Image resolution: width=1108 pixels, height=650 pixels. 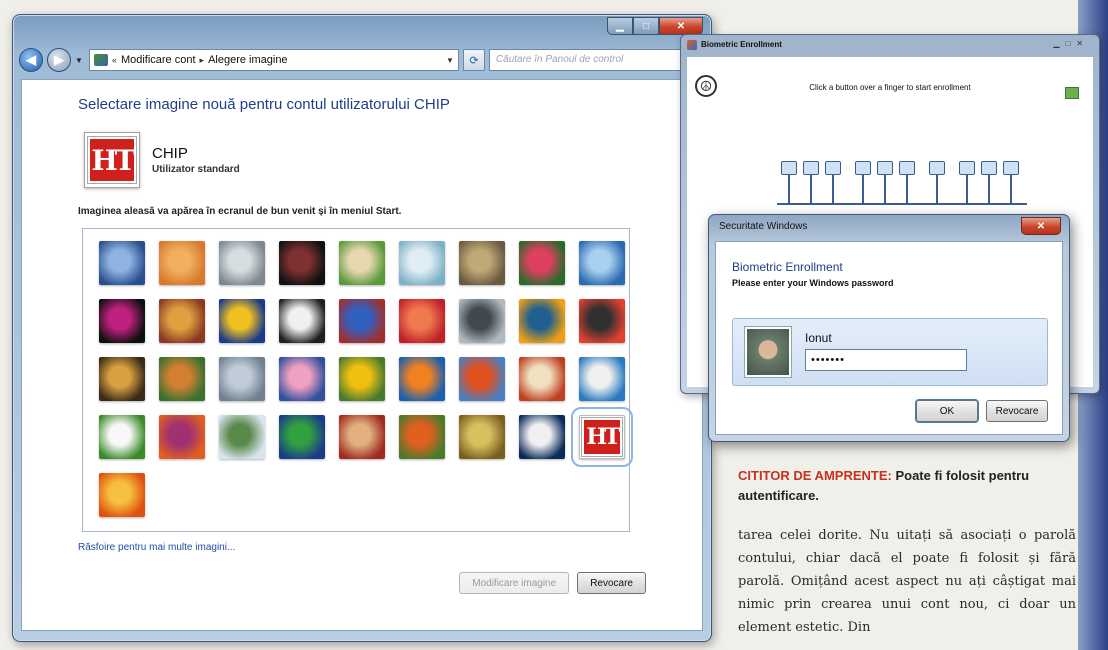 What do you see at coordinates (981, 411) in the screenshot?
I see `dialog-buttons: OK Revocare` at bounding box center [981, 411].